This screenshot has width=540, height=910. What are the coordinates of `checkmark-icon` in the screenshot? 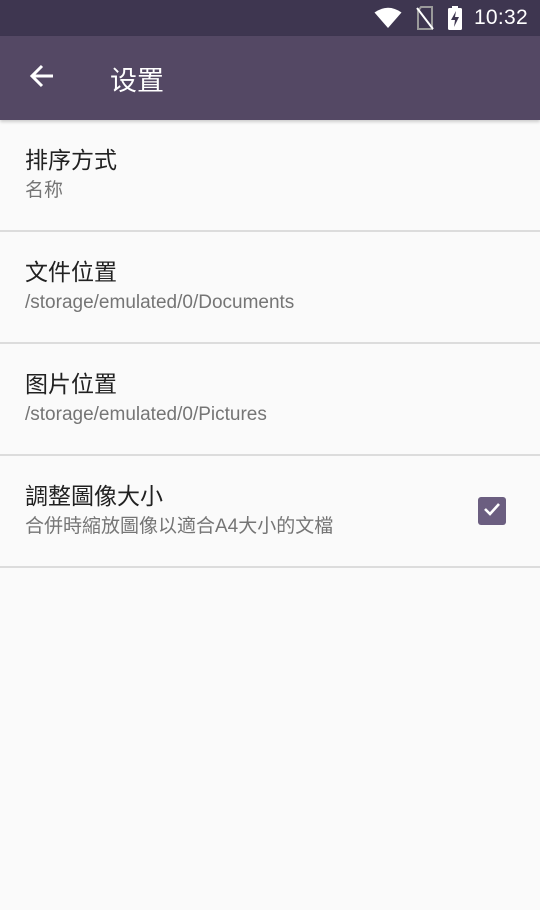 It's located at (492, 511).